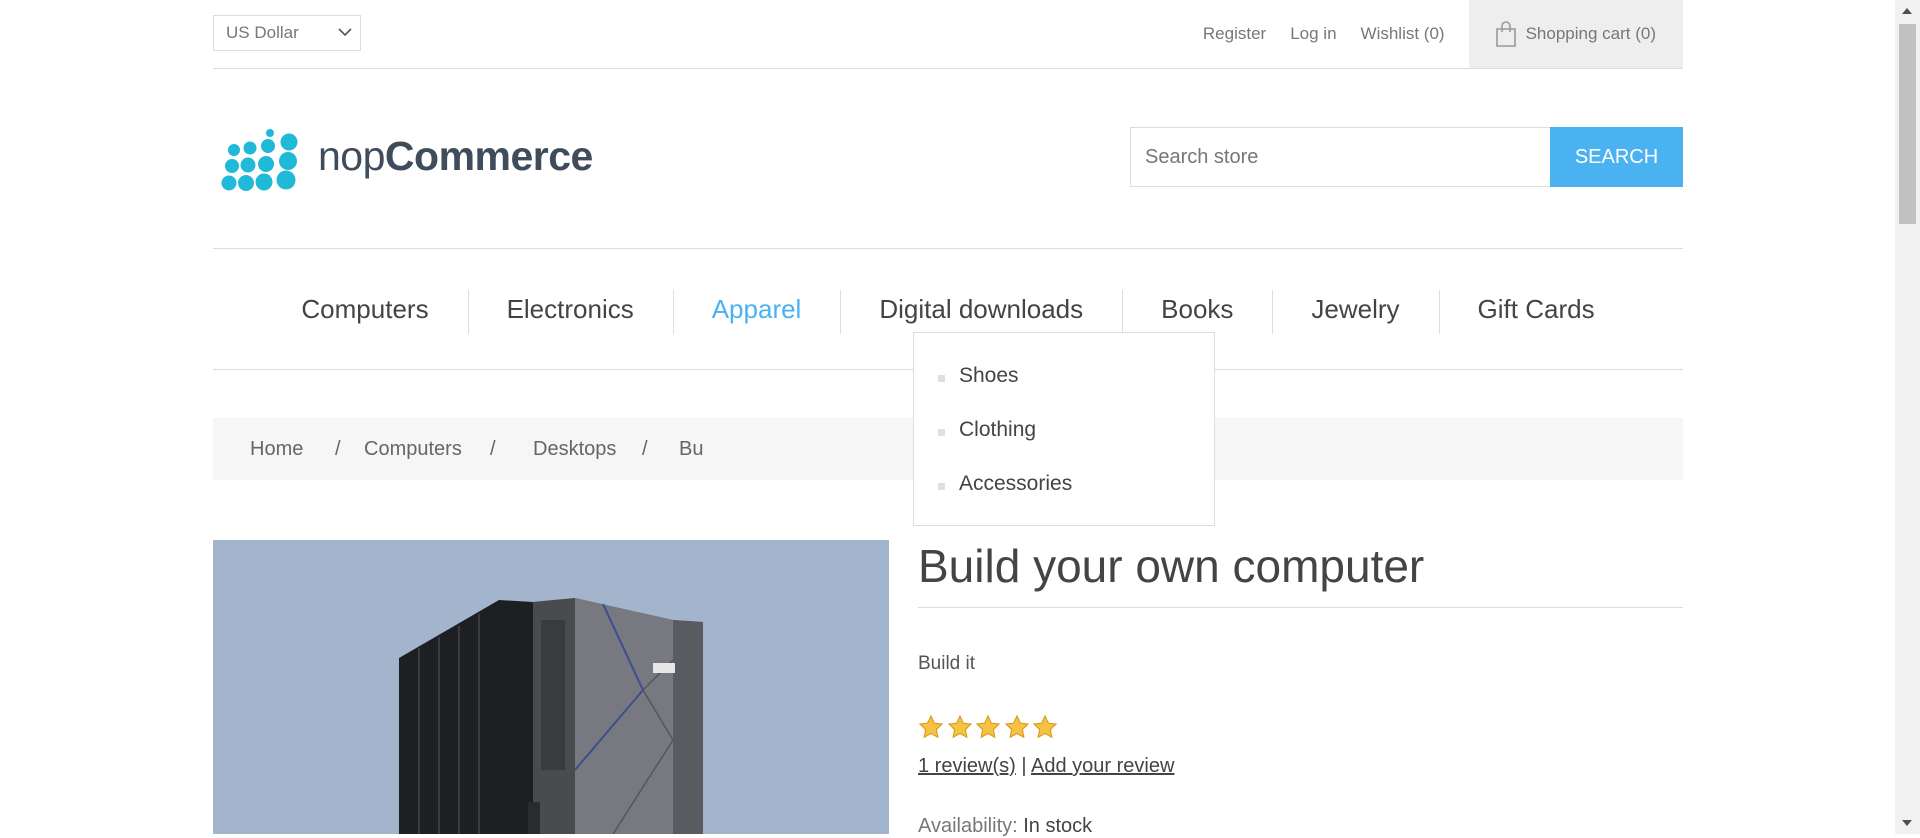  Describe the element at coordinates (364, 309) in the screenshot. I see `menu-item-computers: Computers` at that location.